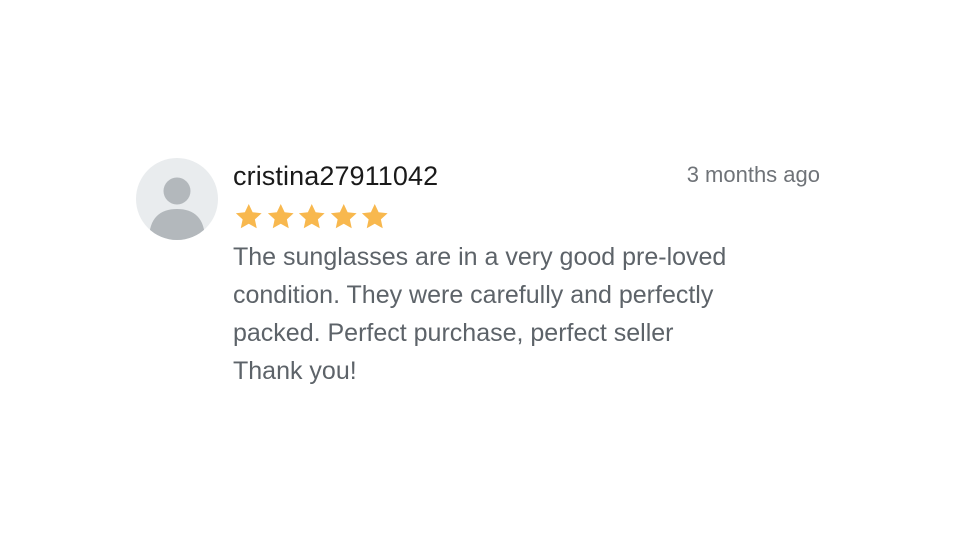 The height and width of the screenshot is (540, 960). What do you see at coordinates (335, 176) in the screenshot?
I see `reviewer-username: cristina27911042` at bounding box center [335, 176].